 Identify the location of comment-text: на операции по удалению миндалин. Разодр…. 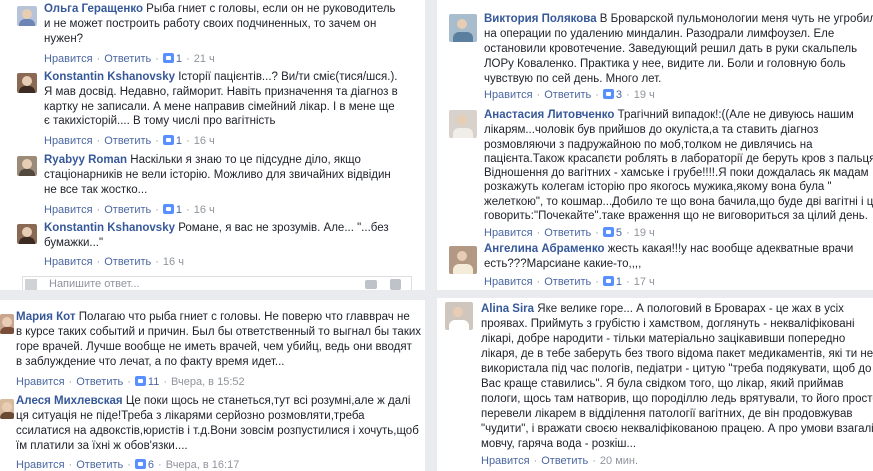
(659, 34).